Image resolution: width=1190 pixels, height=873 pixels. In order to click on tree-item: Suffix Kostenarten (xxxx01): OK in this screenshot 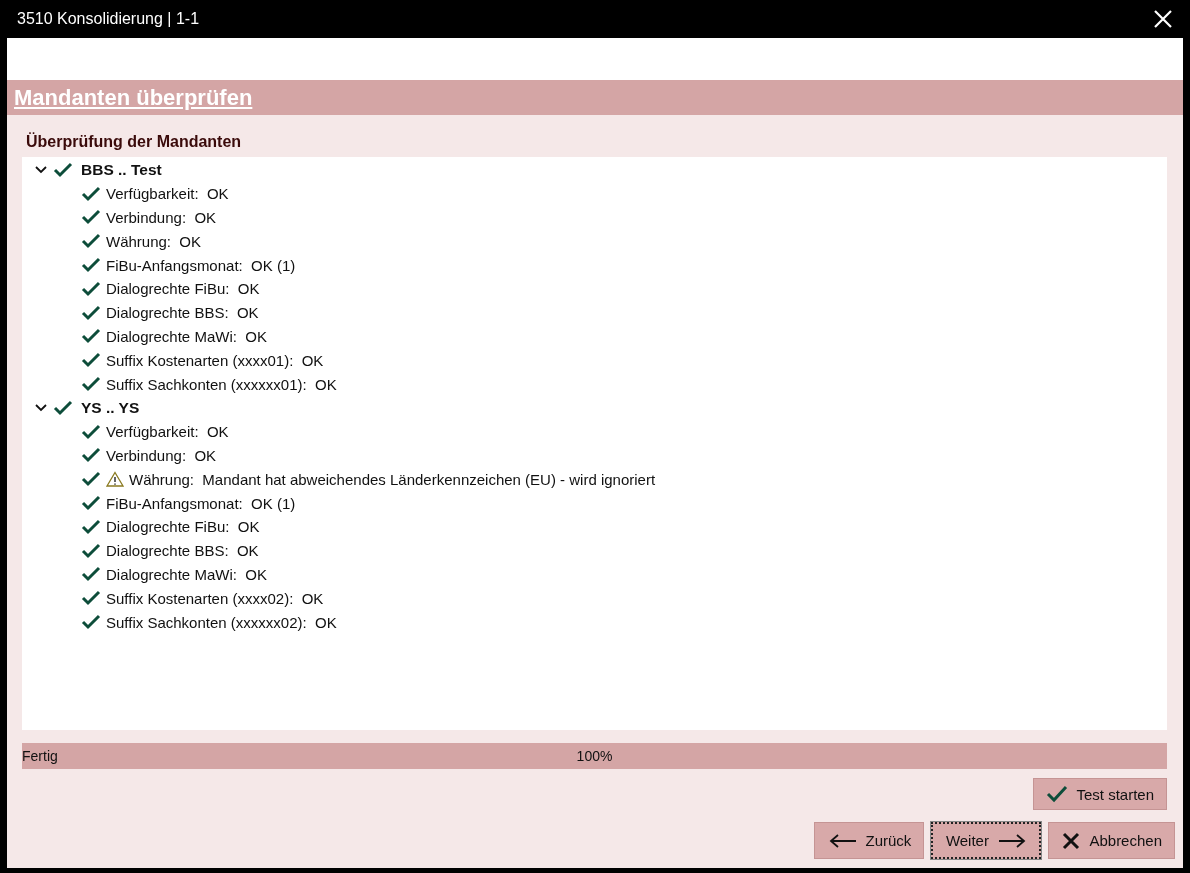, I will do `click(215, 360)`.